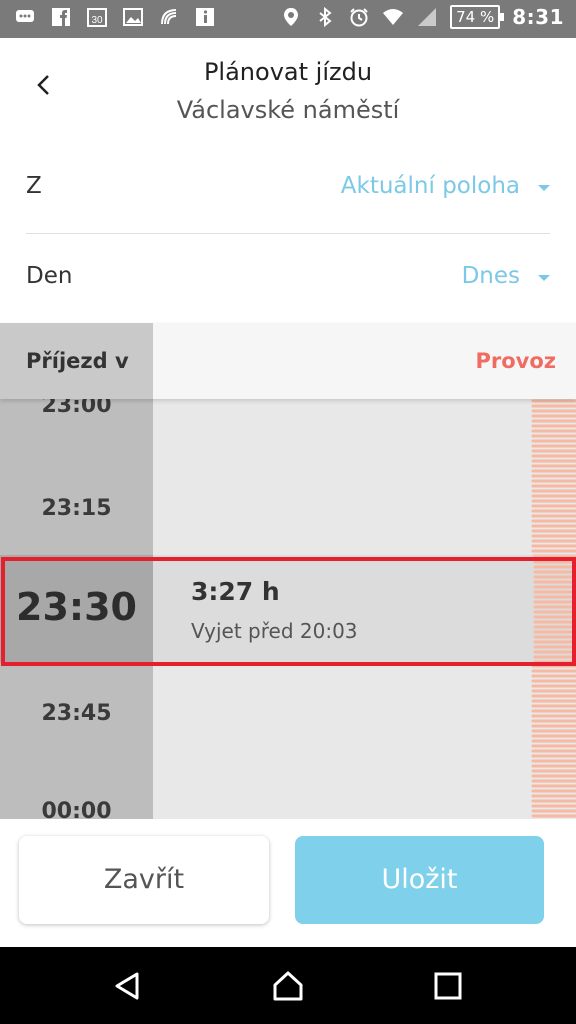 The image size is (576, 1024). What do you see at coordinates (49, 276) in the screenshot?
I see `day-label: Den` at bounding box center [49, 276].